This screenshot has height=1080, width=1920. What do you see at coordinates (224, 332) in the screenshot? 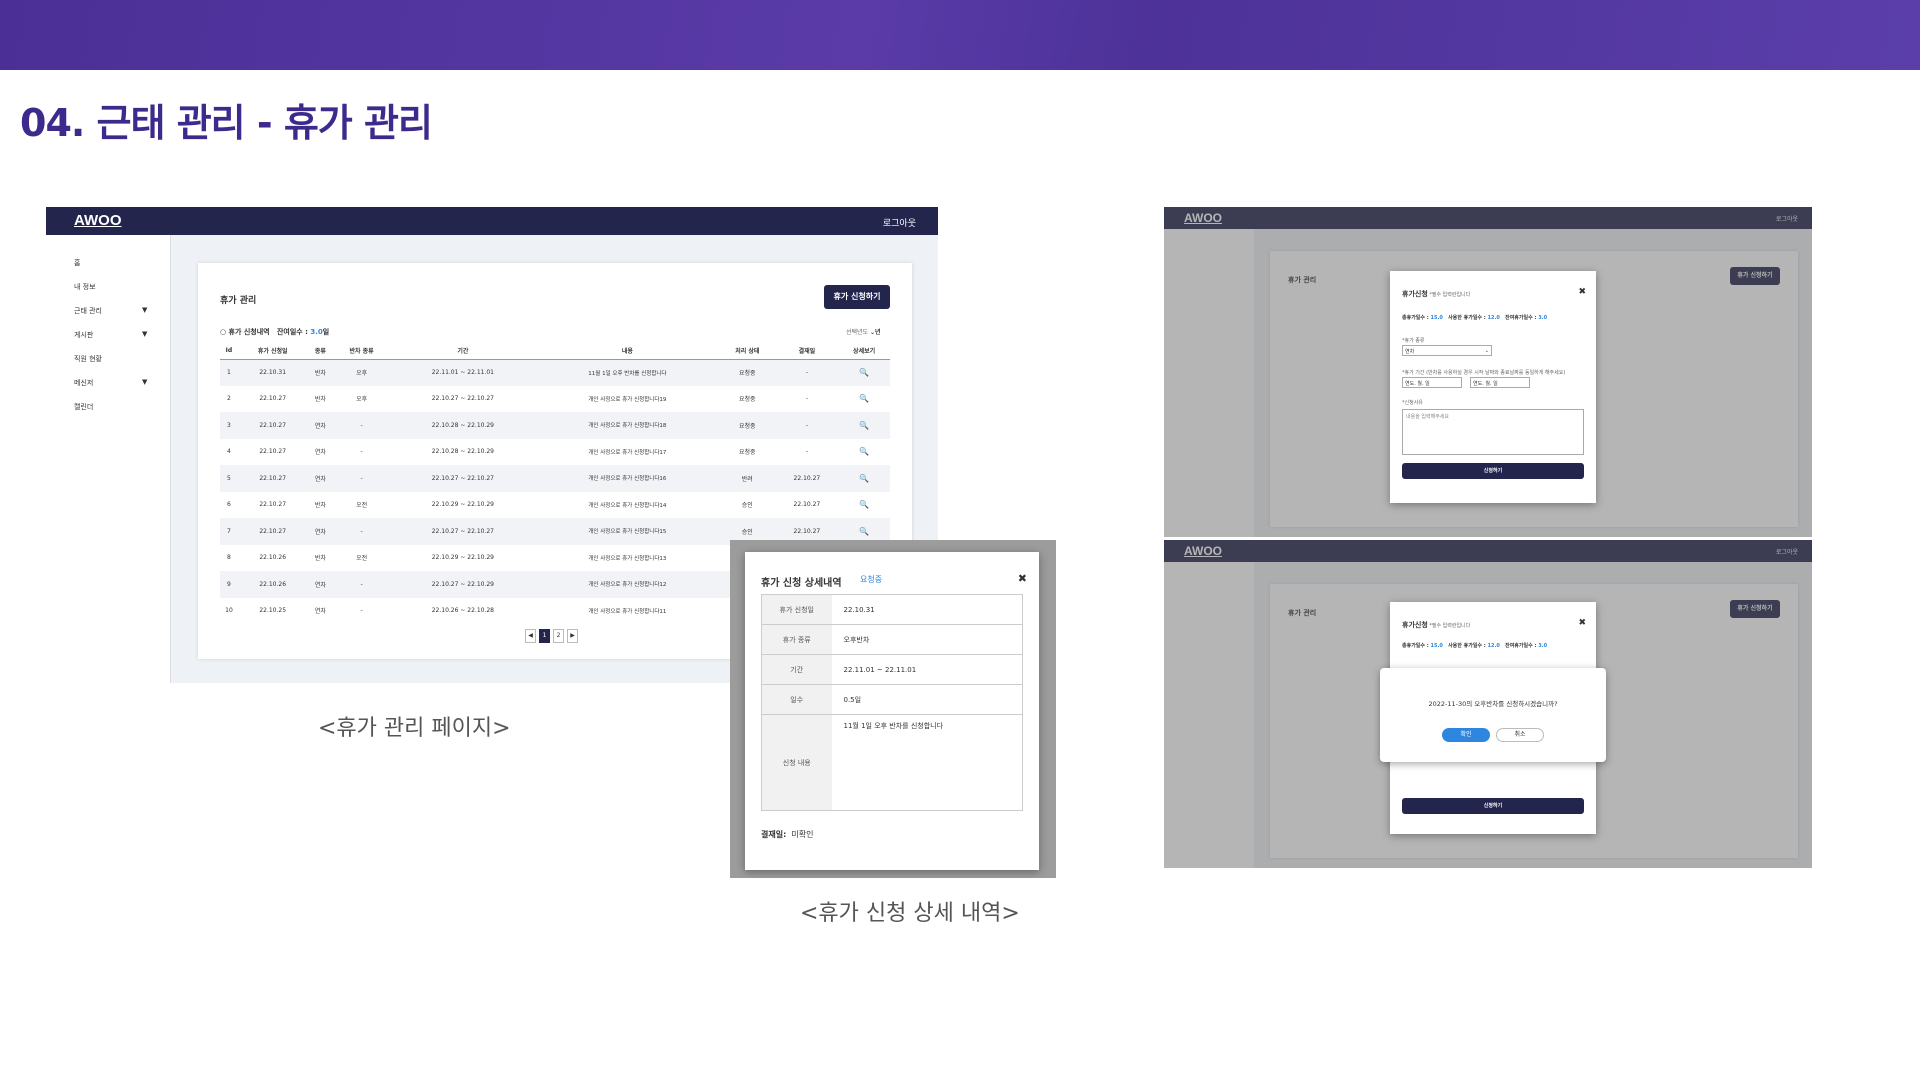
I see `radio-icon: ○` at bounding box center [224, 332].